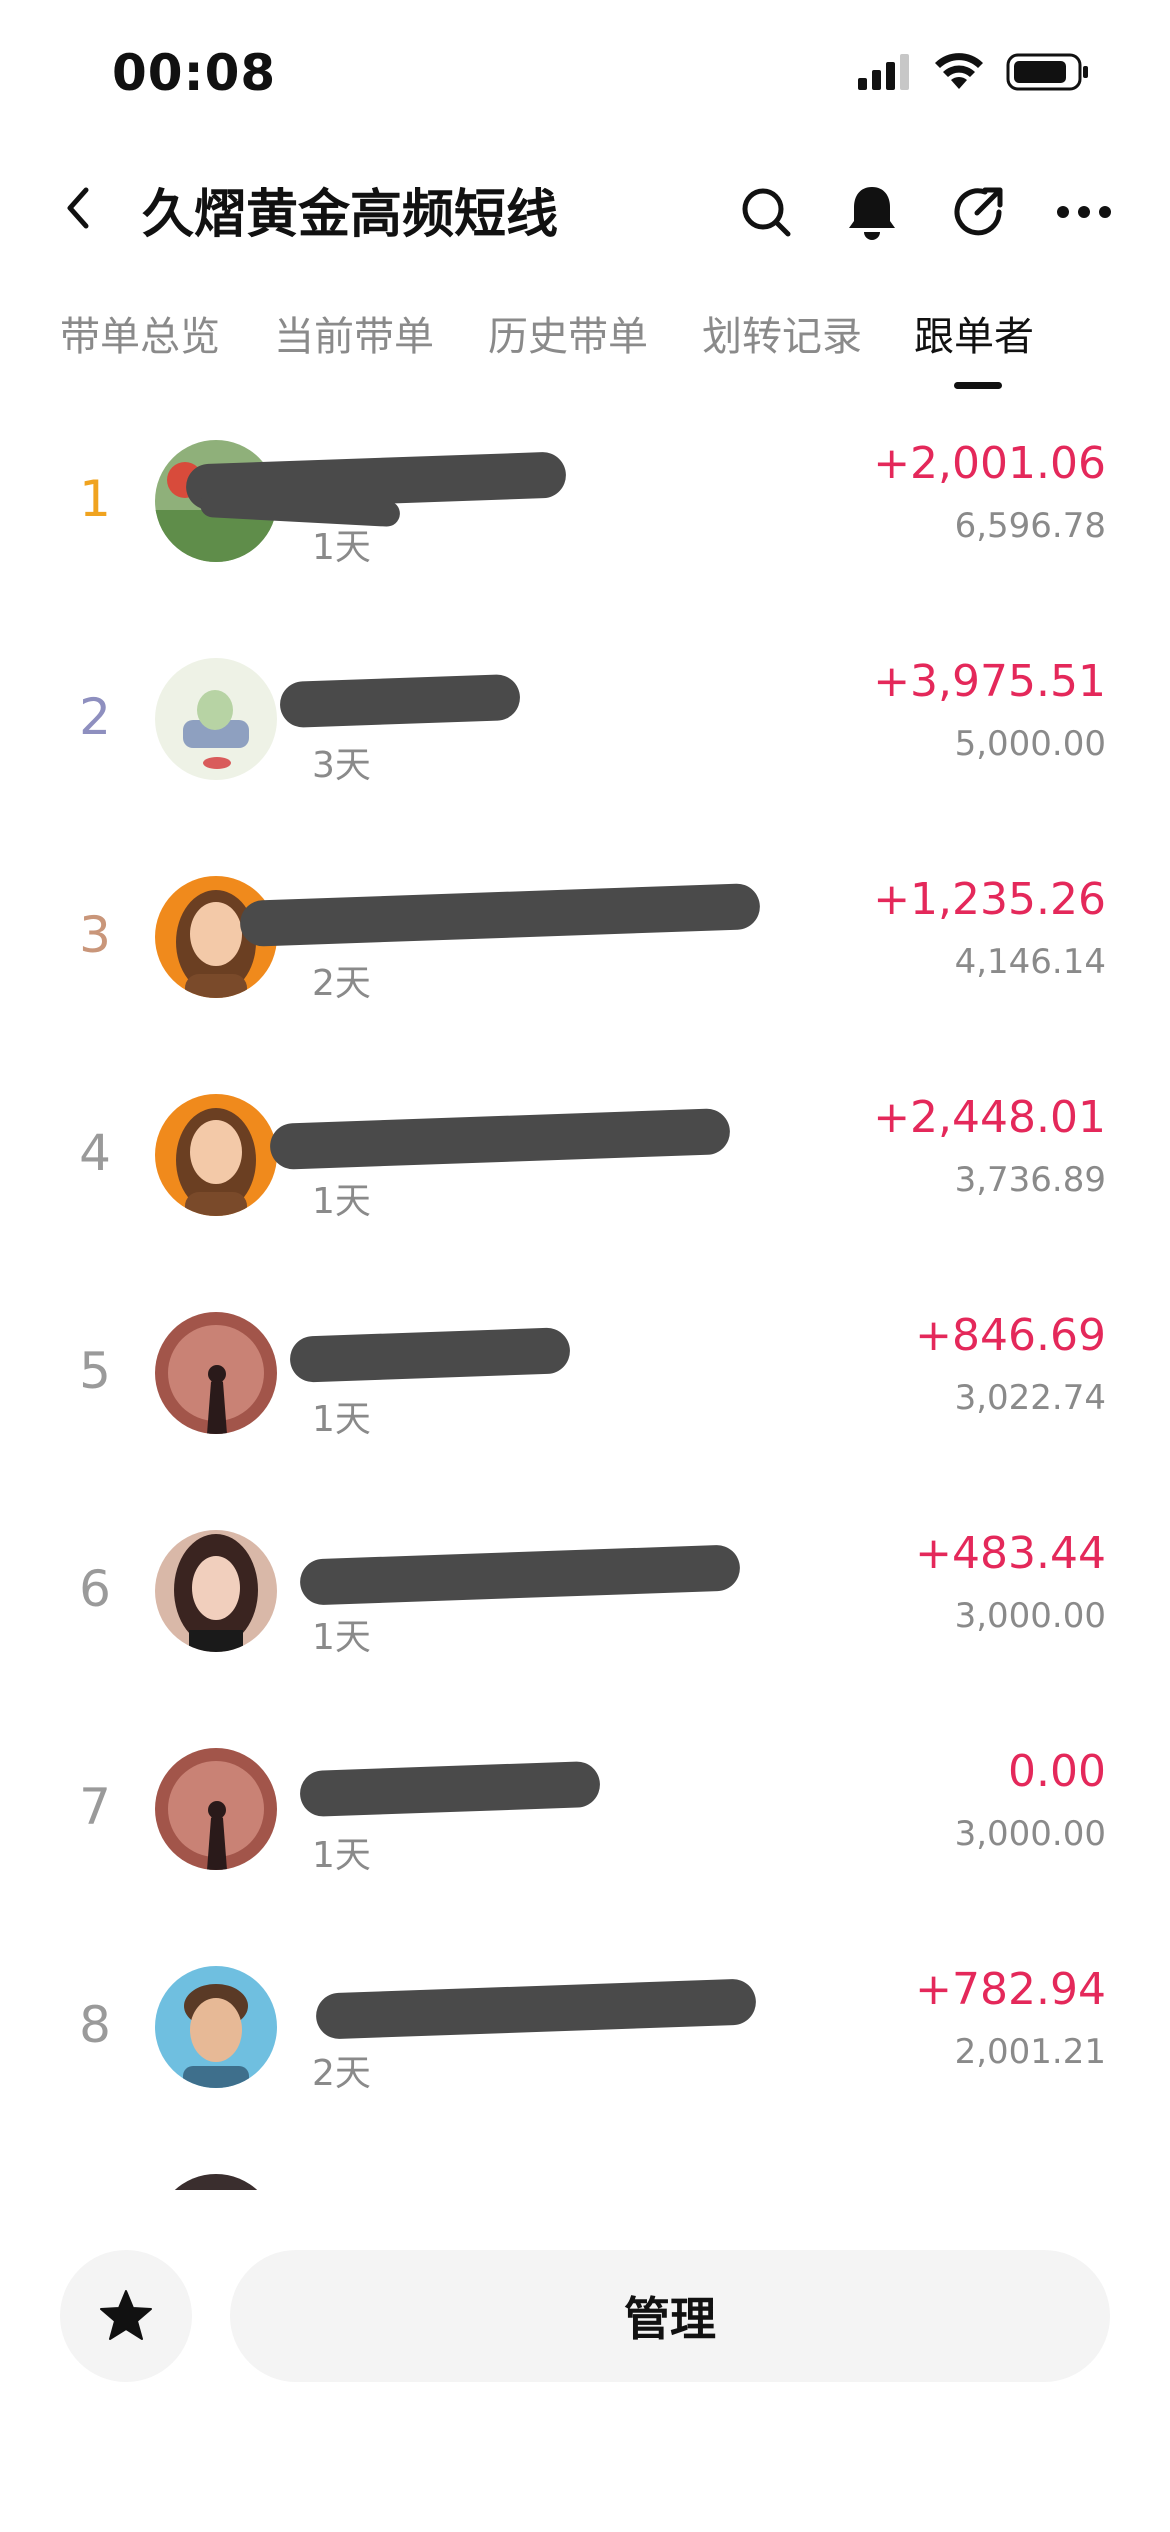 This screenshot has width=1170, height=2532. I want to click on share-icon, so click(978, 211).